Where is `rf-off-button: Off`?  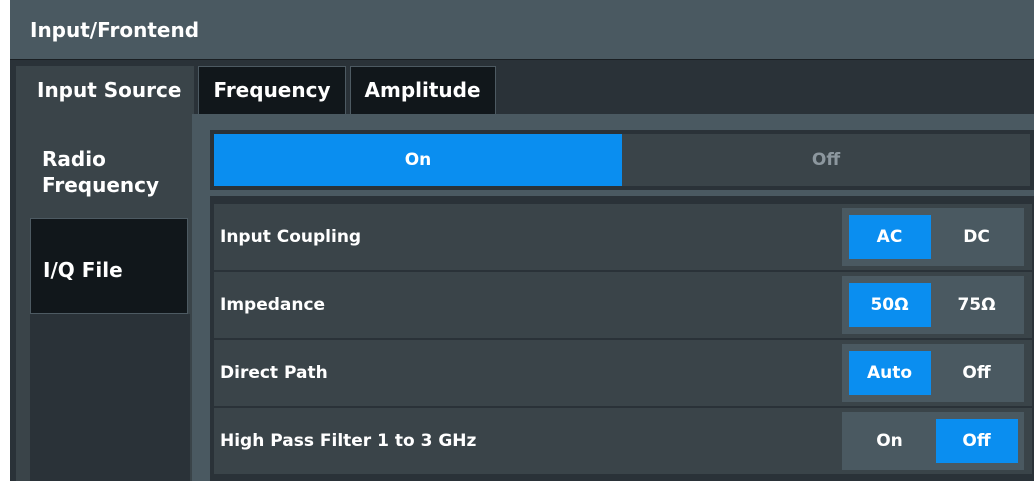 rf-off-button: Off is located at coordinates (826, 160).